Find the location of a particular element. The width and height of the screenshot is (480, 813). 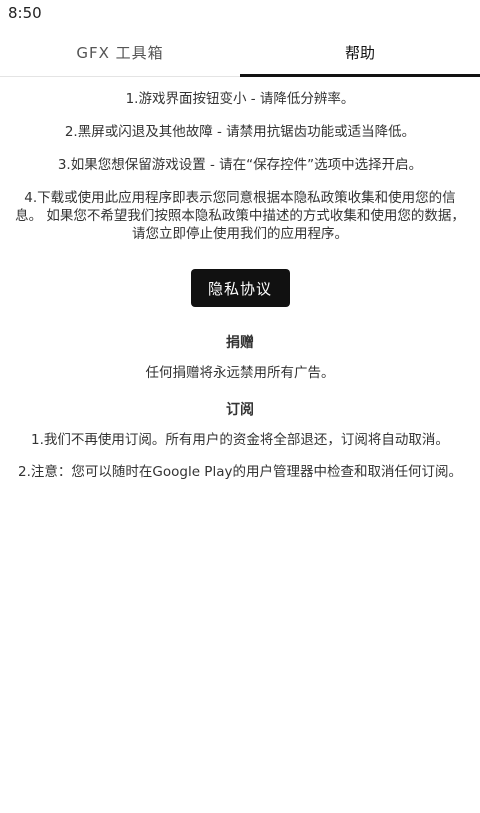

privacy-button-wrap: 隐私协议 is located at coordinates (240, 288).